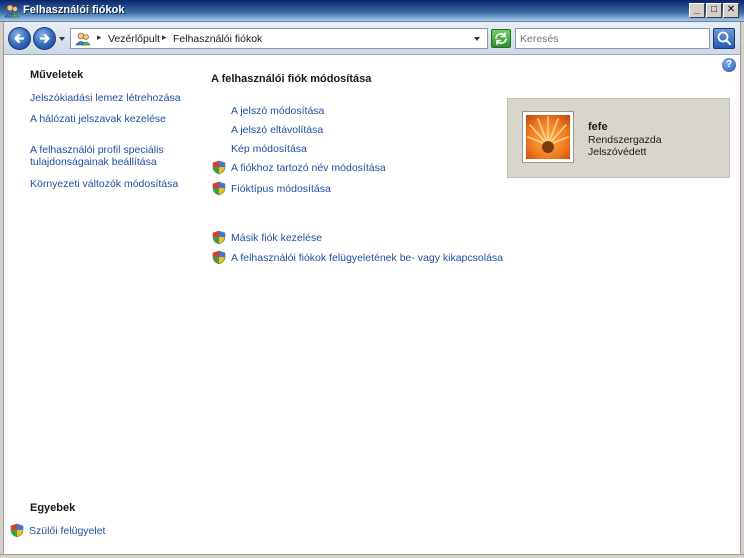  What do you see at coordinates (53, 508) in the screenshot?
I see `other-heading: Egyebek` at bounding box center [53, 508].